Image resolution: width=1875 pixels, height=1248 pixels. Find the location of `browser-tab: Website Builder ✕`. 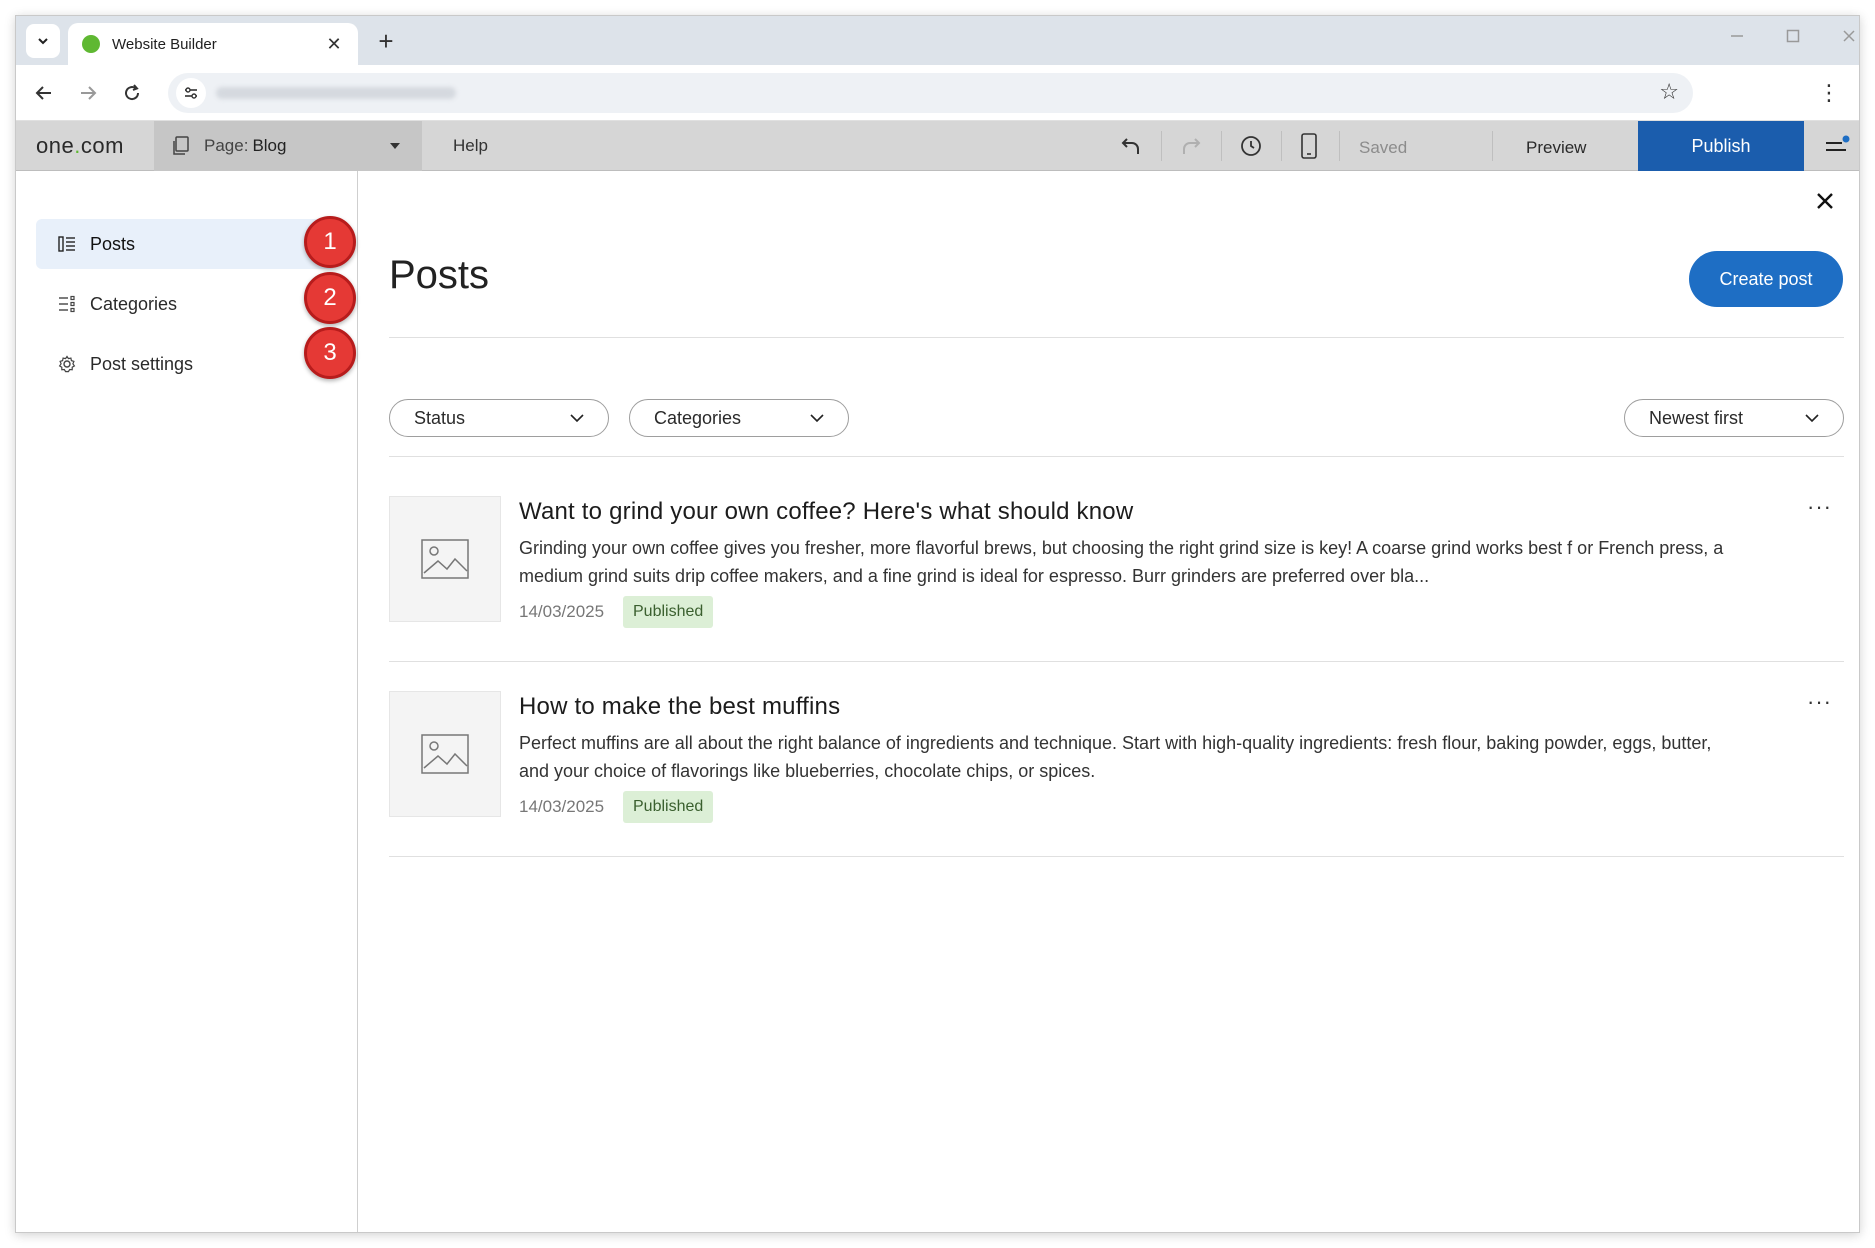

browser-tab: Website Builder ✕ is located at coordinates (213, 44).